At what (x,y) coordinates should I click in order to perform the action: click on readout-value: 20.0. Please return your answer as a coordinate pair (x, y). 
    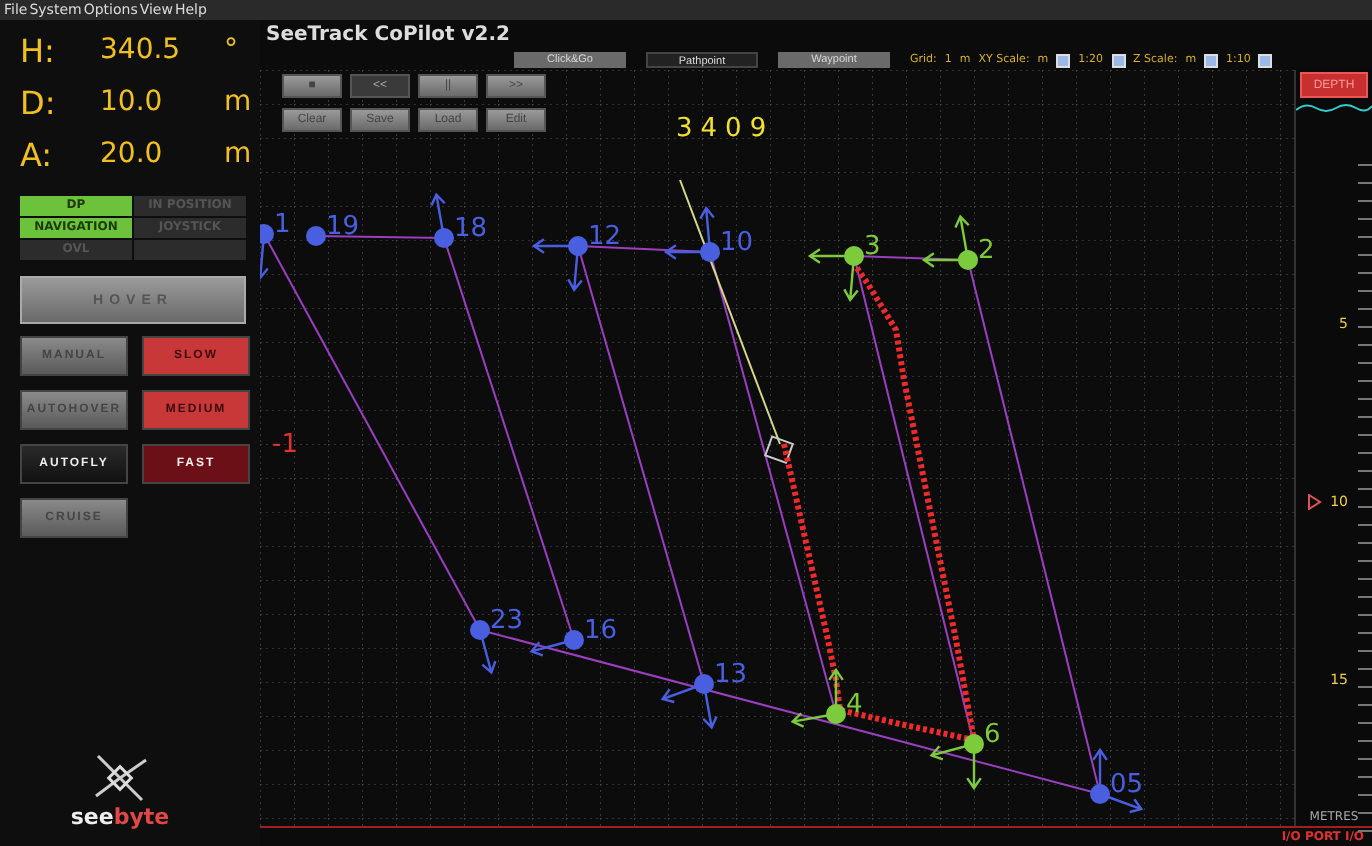
    Looking at the image, I should click on (132, 154).